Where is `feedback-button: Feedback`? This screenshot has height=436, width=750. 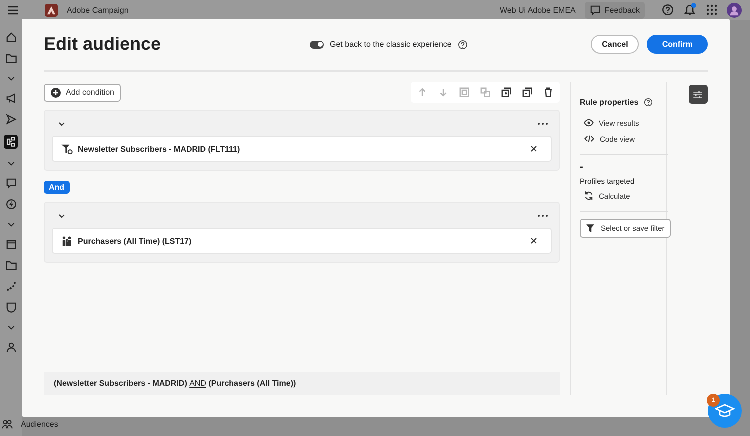 feedback-button: Feedback is located at coordinates (614, 10).